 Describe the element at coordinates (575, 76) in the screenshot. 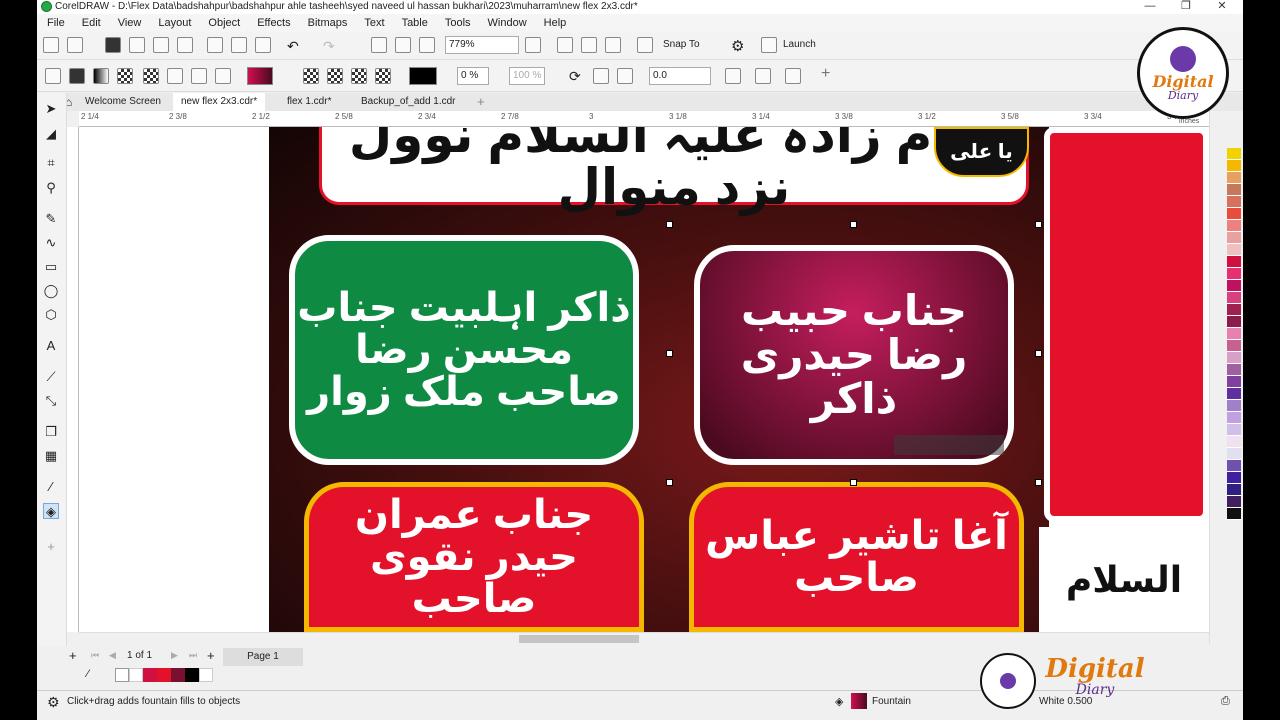

I see `reverse-fill-icon: ⟳` at that location.